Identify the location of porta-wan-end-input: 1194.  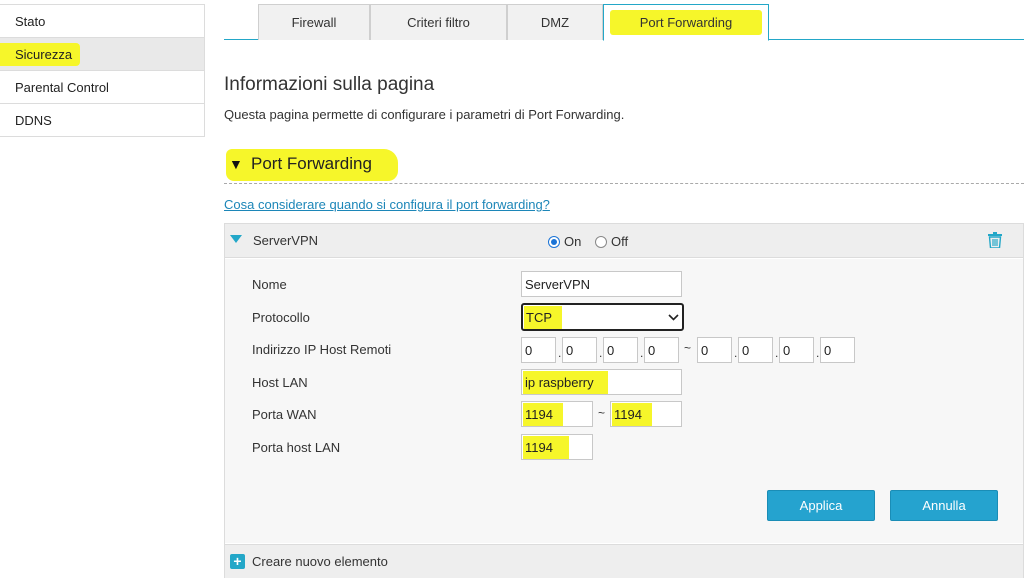
(646, 414).